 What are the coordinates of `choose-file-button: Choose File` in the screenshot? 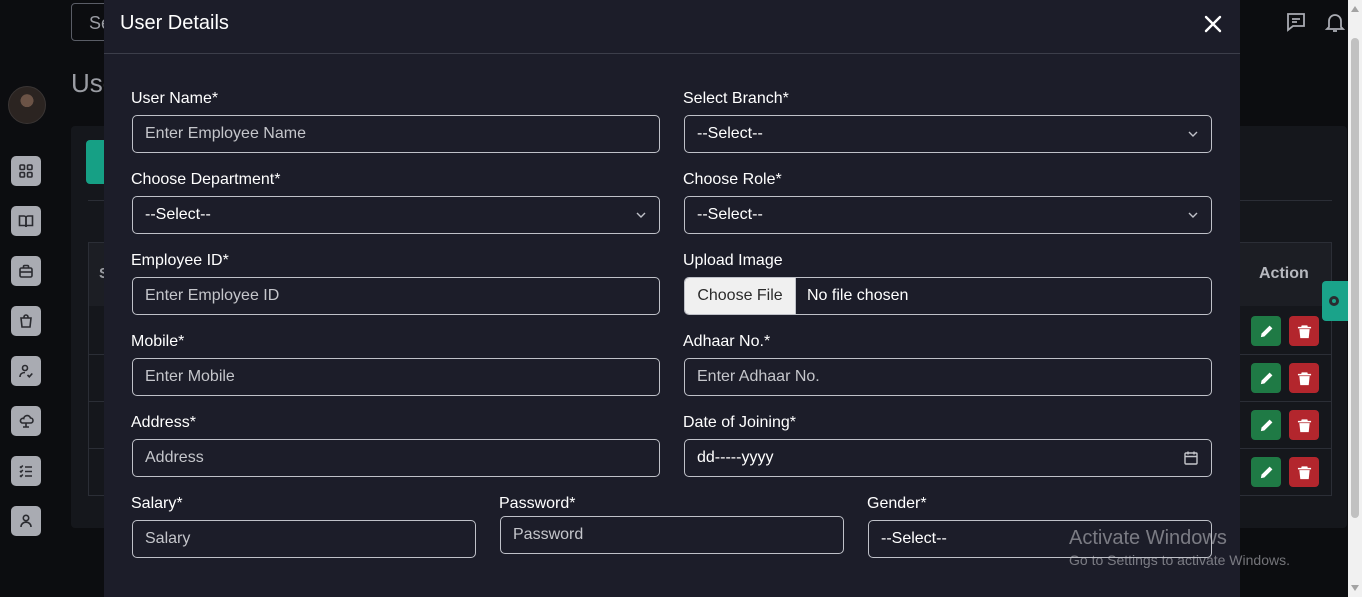 It's located at (740, 296).